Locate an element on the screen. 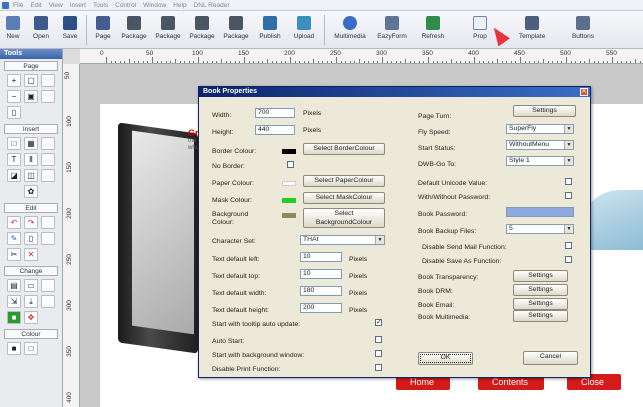 Image resolution: width=643 pixels, height=407 pixels. open-button: Open is located at coordinates (41, 30).